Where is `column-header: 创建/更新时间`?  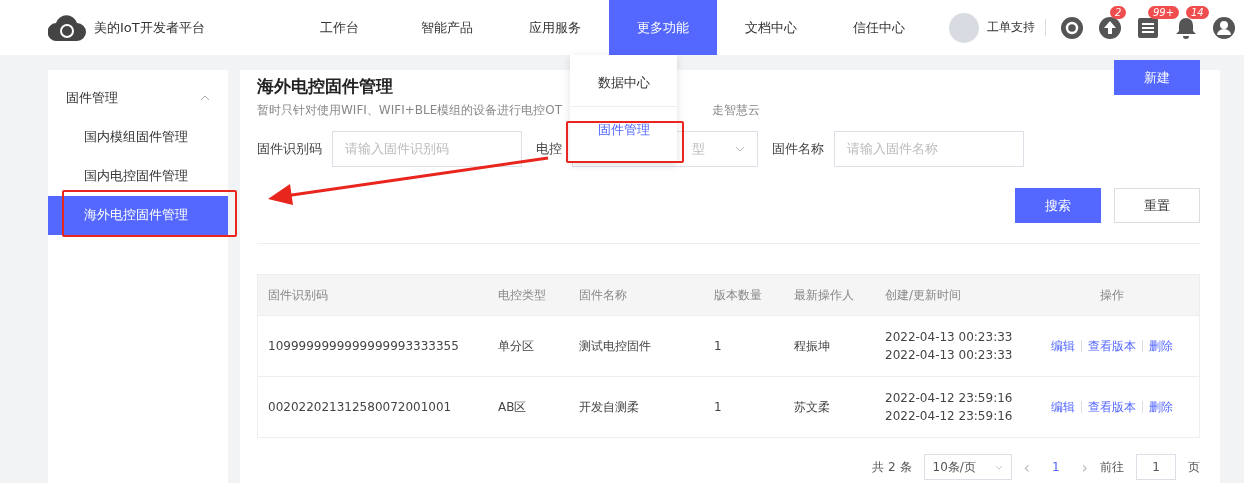
column-header: 创建/更新时间 is located at coordinates (950, 295).